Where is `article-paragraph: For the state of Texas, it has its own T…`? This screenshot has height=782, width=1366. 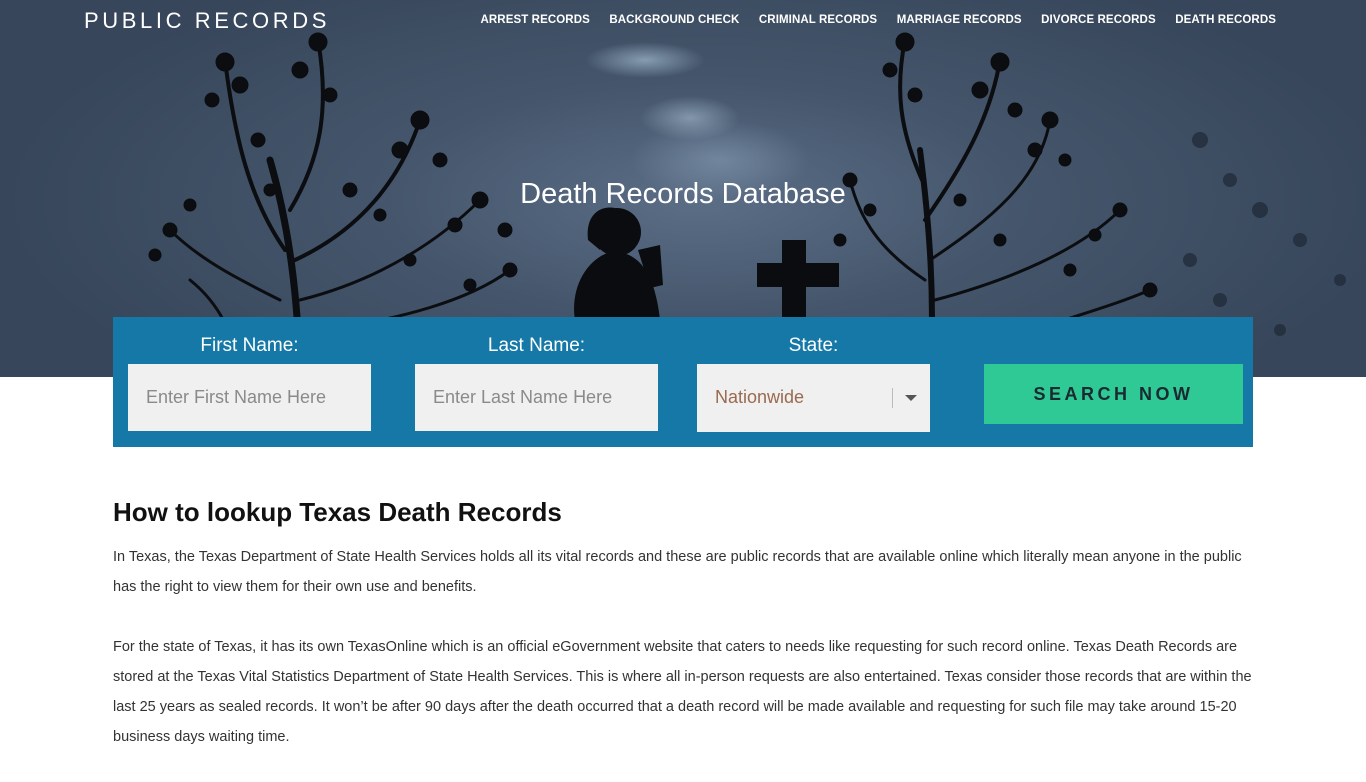
article-paragraph: For the state of Texas, it has its own T… is located at coordinates (682, 692).